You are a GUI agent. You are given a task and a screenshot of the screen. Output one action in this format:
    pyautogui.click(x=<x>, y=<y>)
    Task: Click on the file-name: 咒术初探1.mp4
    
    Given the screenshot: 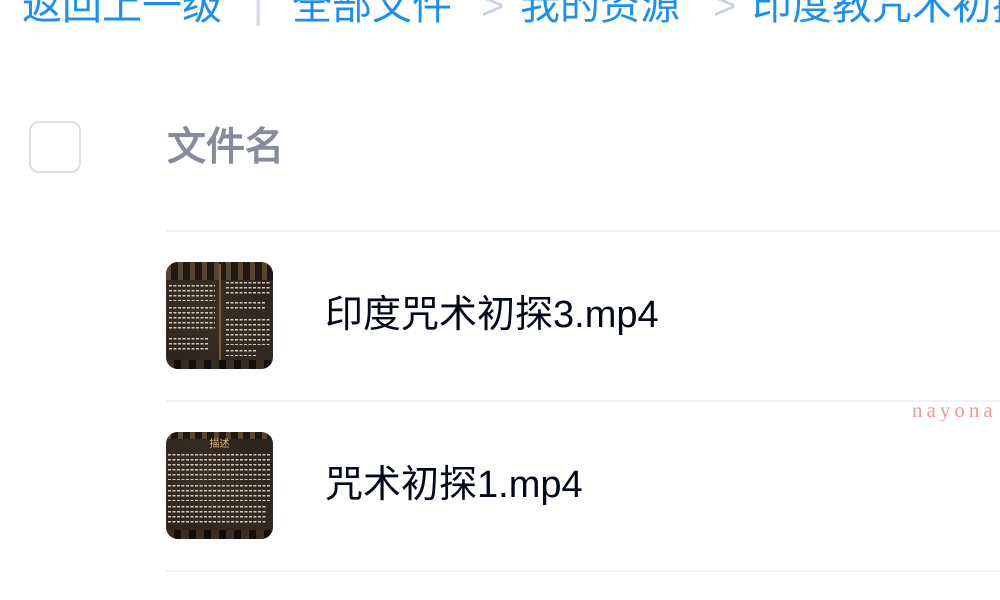 What is the action you would take?
    pyautogui.click(x=454, y=485)
    